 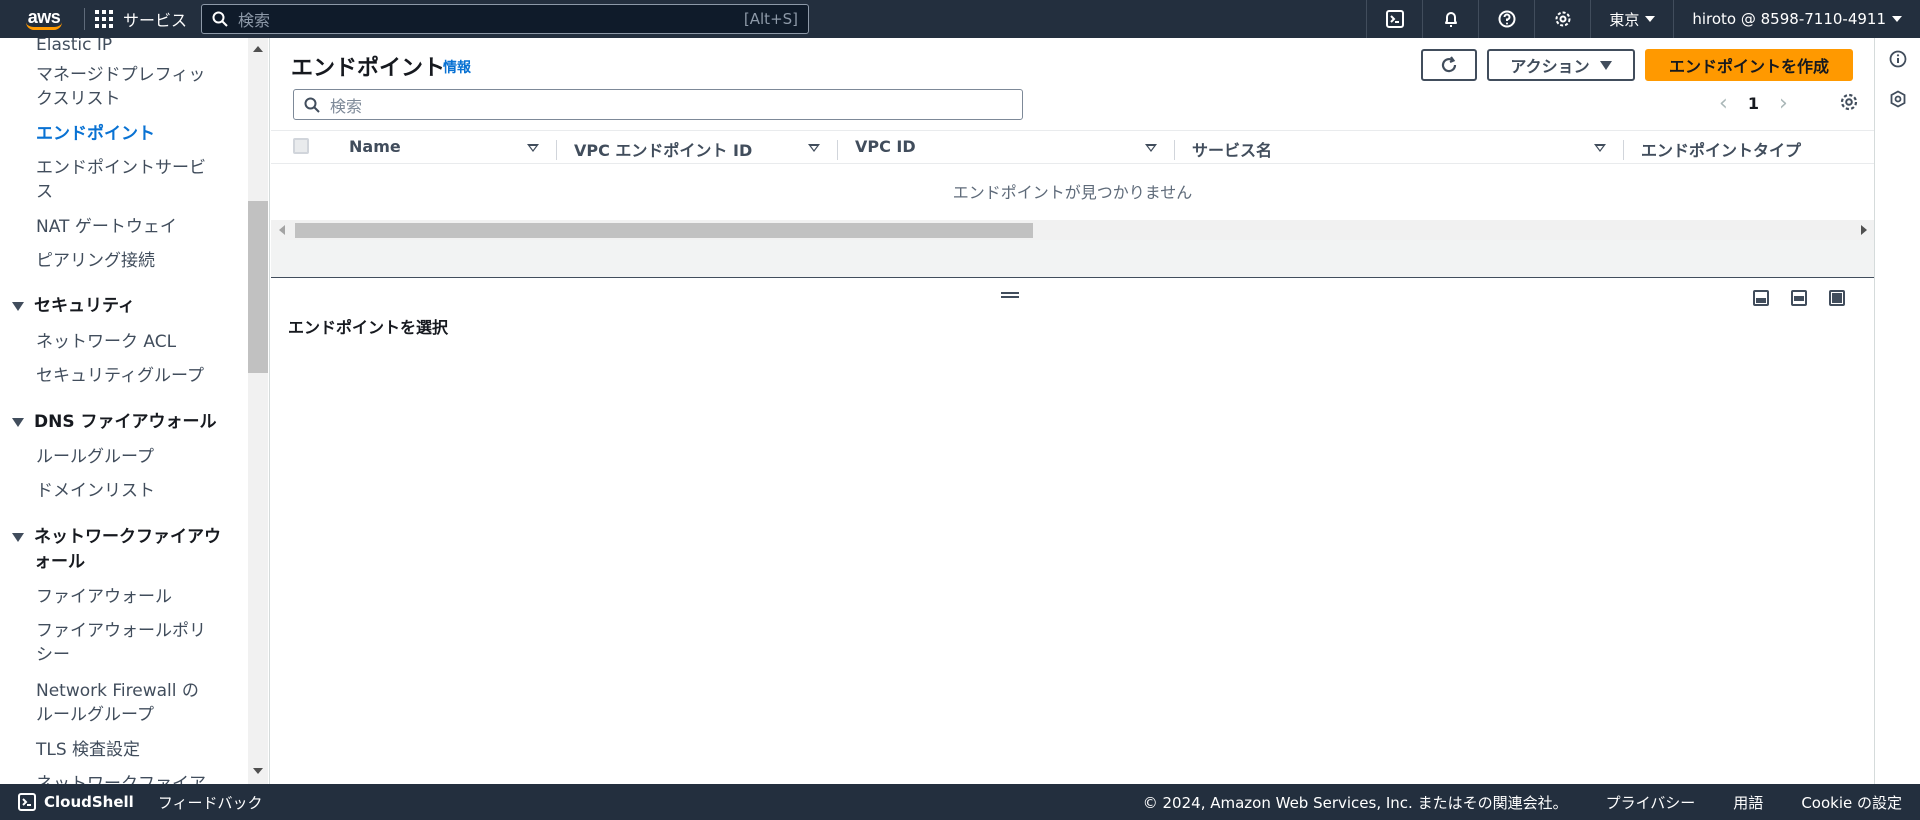 I want to click on panel-footer-strip, so click(x=1072, y=259).